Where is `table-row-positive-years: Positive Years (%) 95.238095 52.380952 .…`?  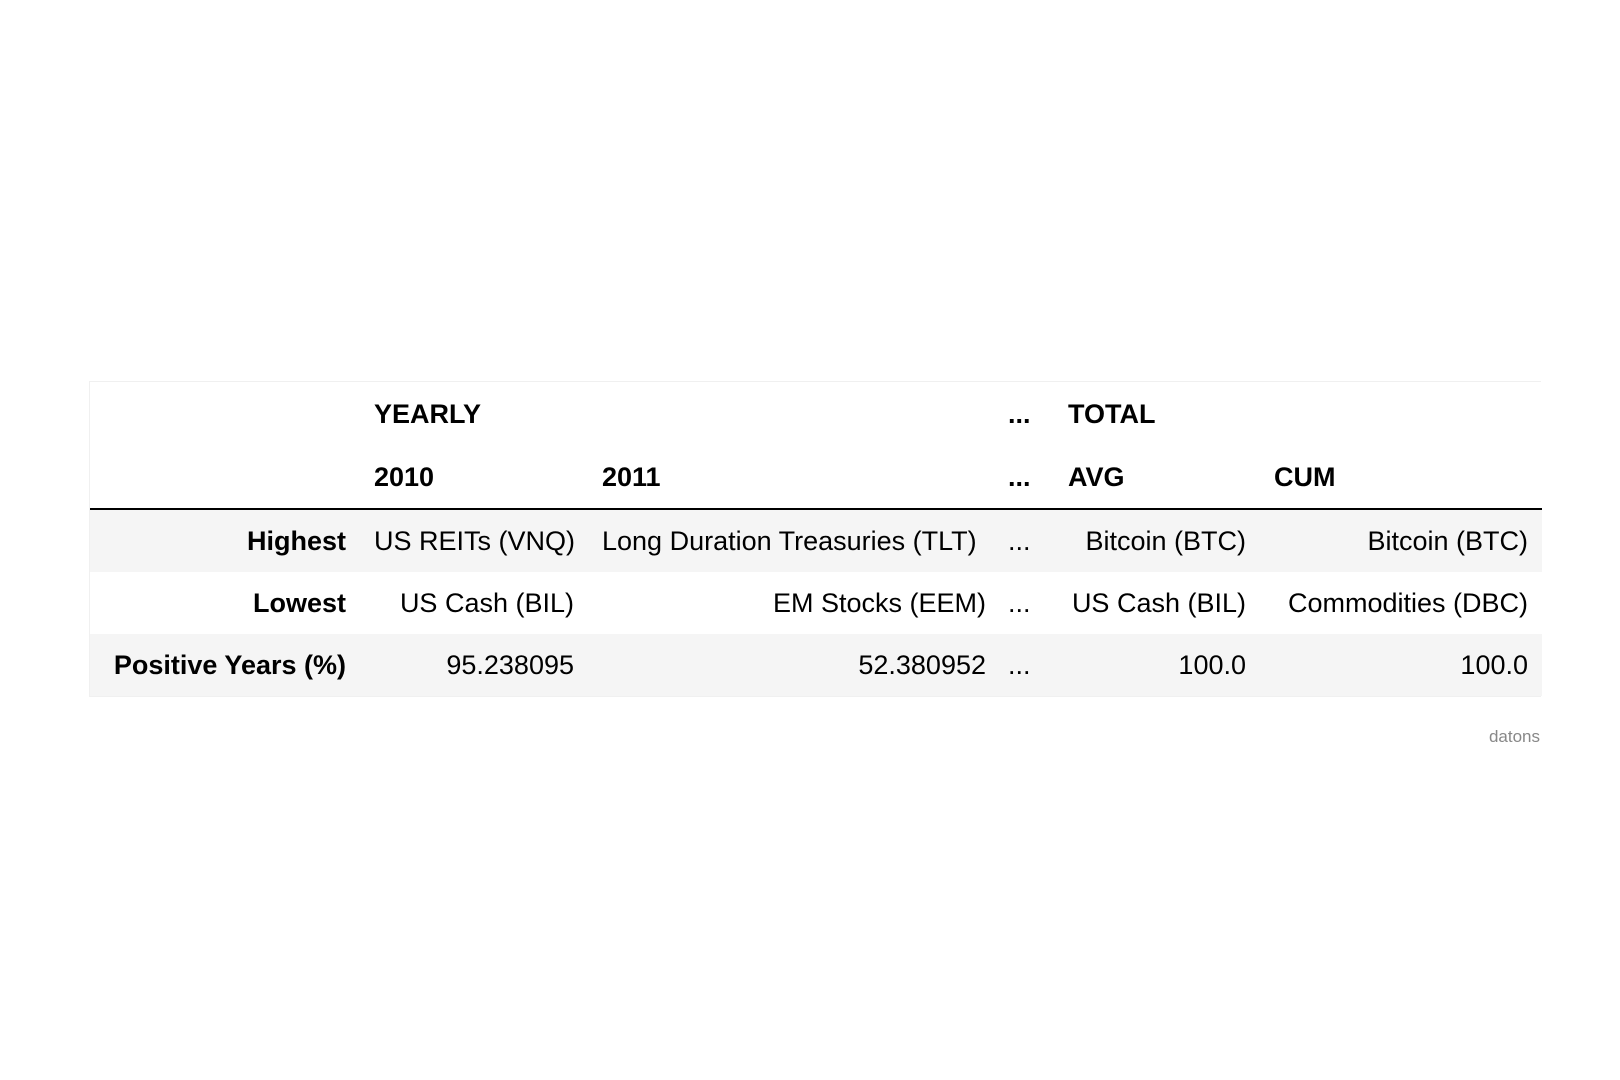
table-row-positive-years: Positive Years (%) 95.238095 52.380952 .… is located at coordinates (816, 665).